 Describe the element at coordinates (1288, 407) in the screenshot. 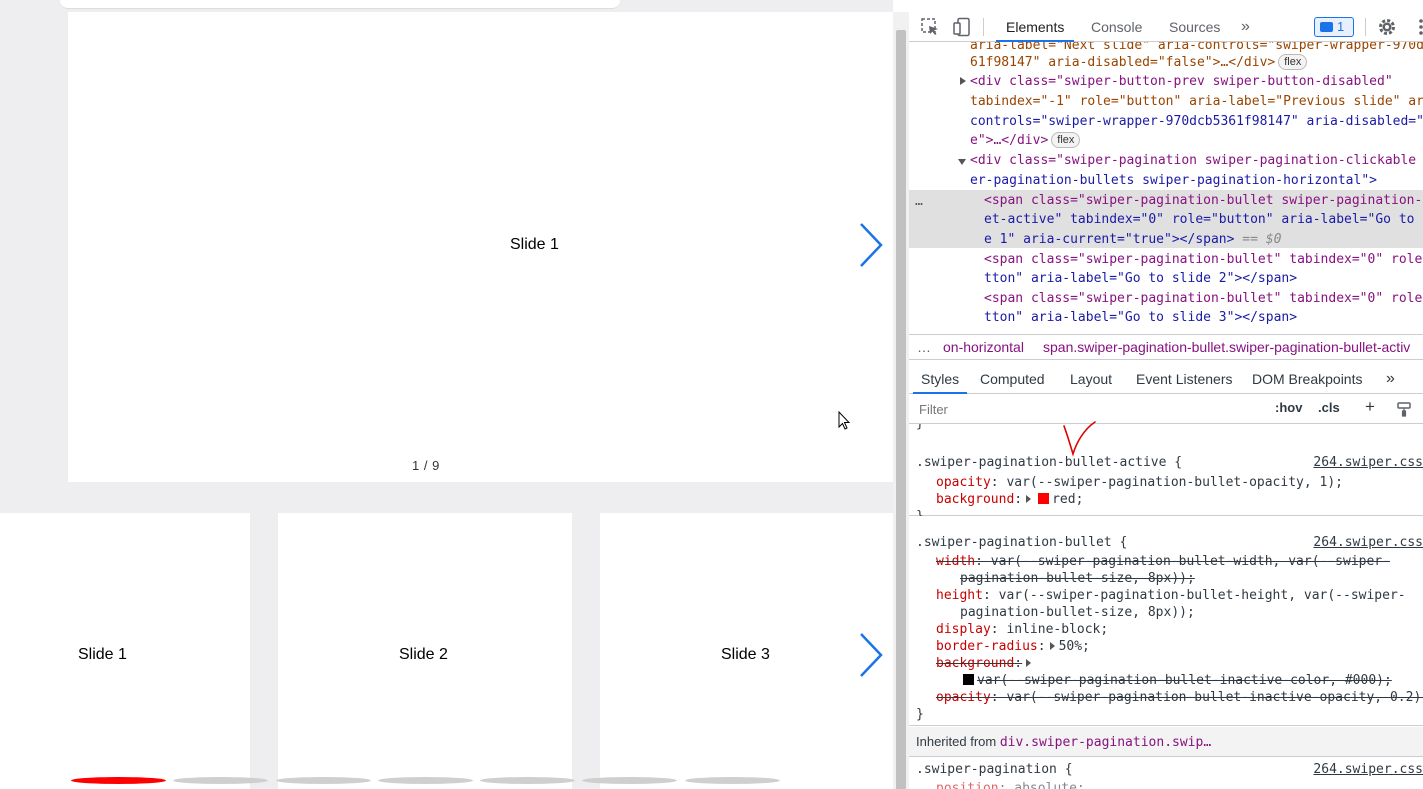

I see `hover-state-toggle: :hov` at that location.